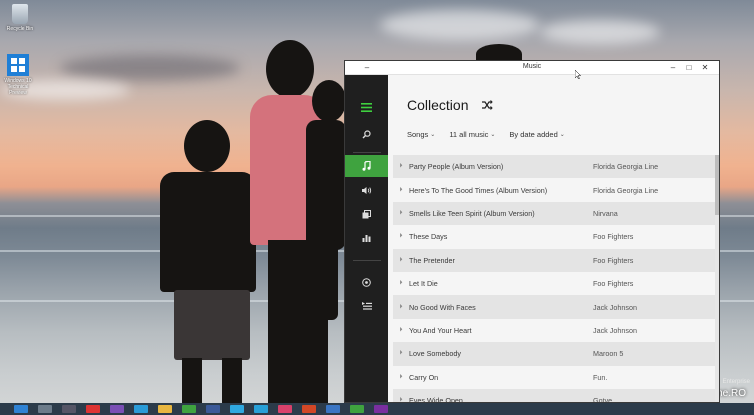 The width and height of the screenshot is (754, 415). What do you see at coordinates (532, 68) in the screenshot?
I see `title-bar: – Music – □ ✕` at bounding box center [532, 68].